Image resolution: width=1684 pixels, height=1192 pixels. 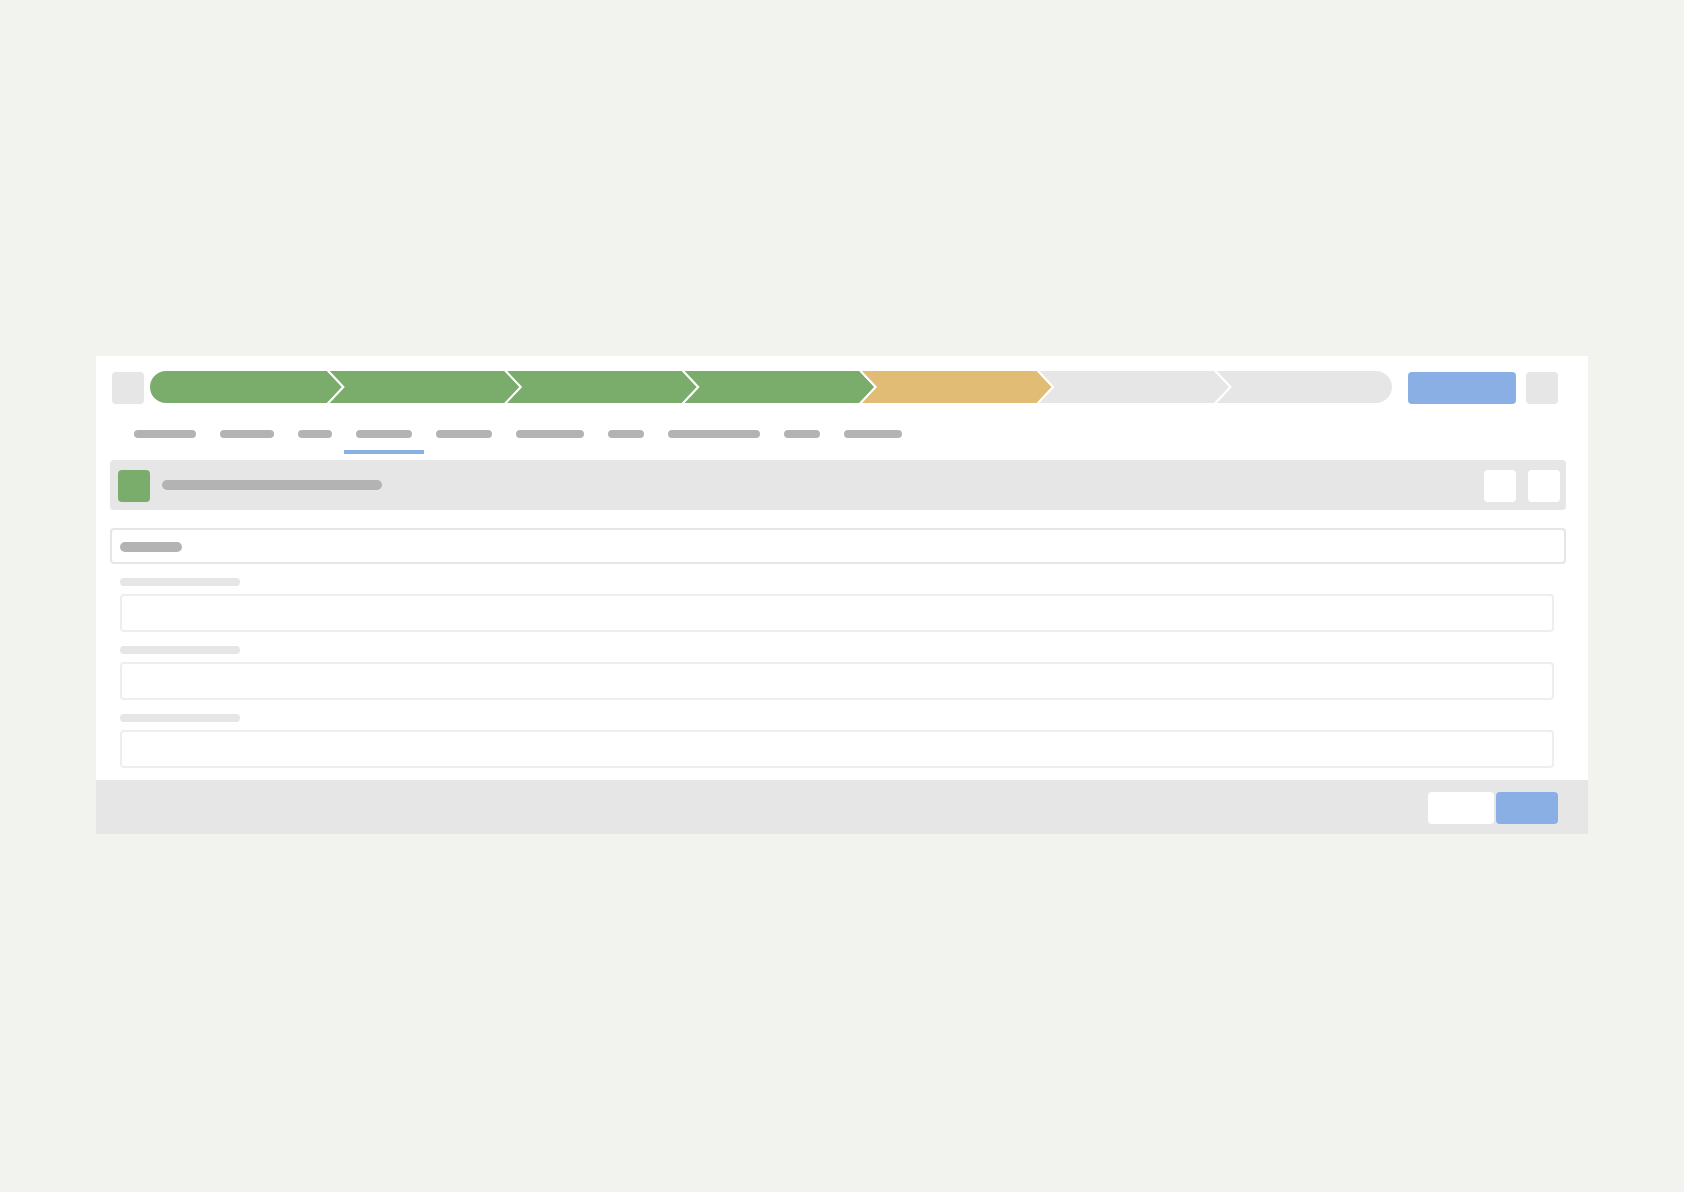 What do you see at coordinates (838, 546) in the screenshot?
I see `section-field` at bounding box center [838, 546].